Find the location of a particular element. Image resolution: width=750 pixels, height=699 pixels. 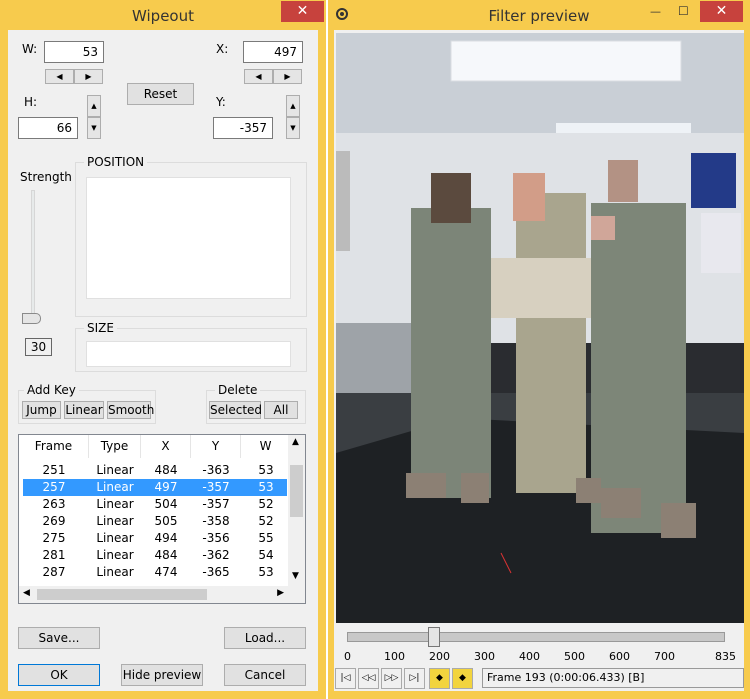

vertical-scroll-thumb is located at coordinates (296, 491).